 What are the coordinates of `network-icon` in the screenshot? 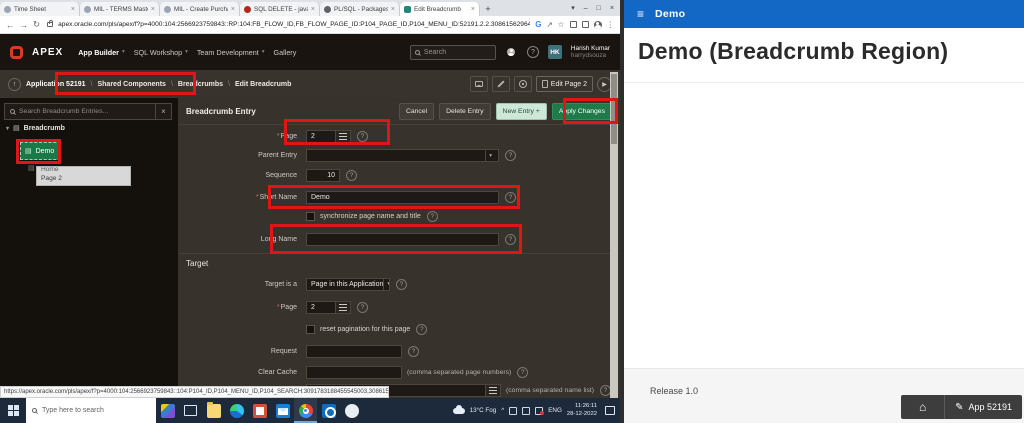 It's located at (526, 410).